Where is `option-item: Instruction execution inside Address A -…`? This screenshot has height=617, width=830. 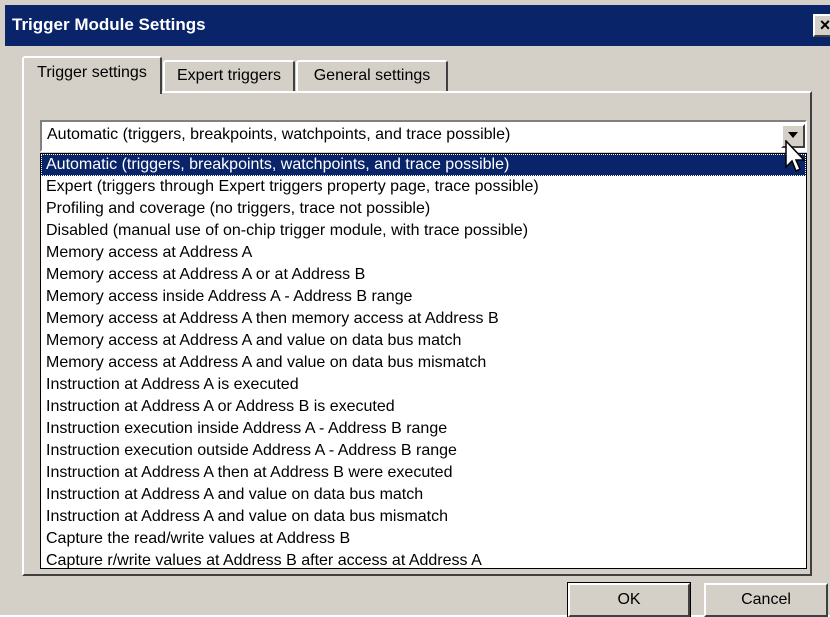
option-item: Instruction execution inside Address A -… is located at coordinates (423, 429).